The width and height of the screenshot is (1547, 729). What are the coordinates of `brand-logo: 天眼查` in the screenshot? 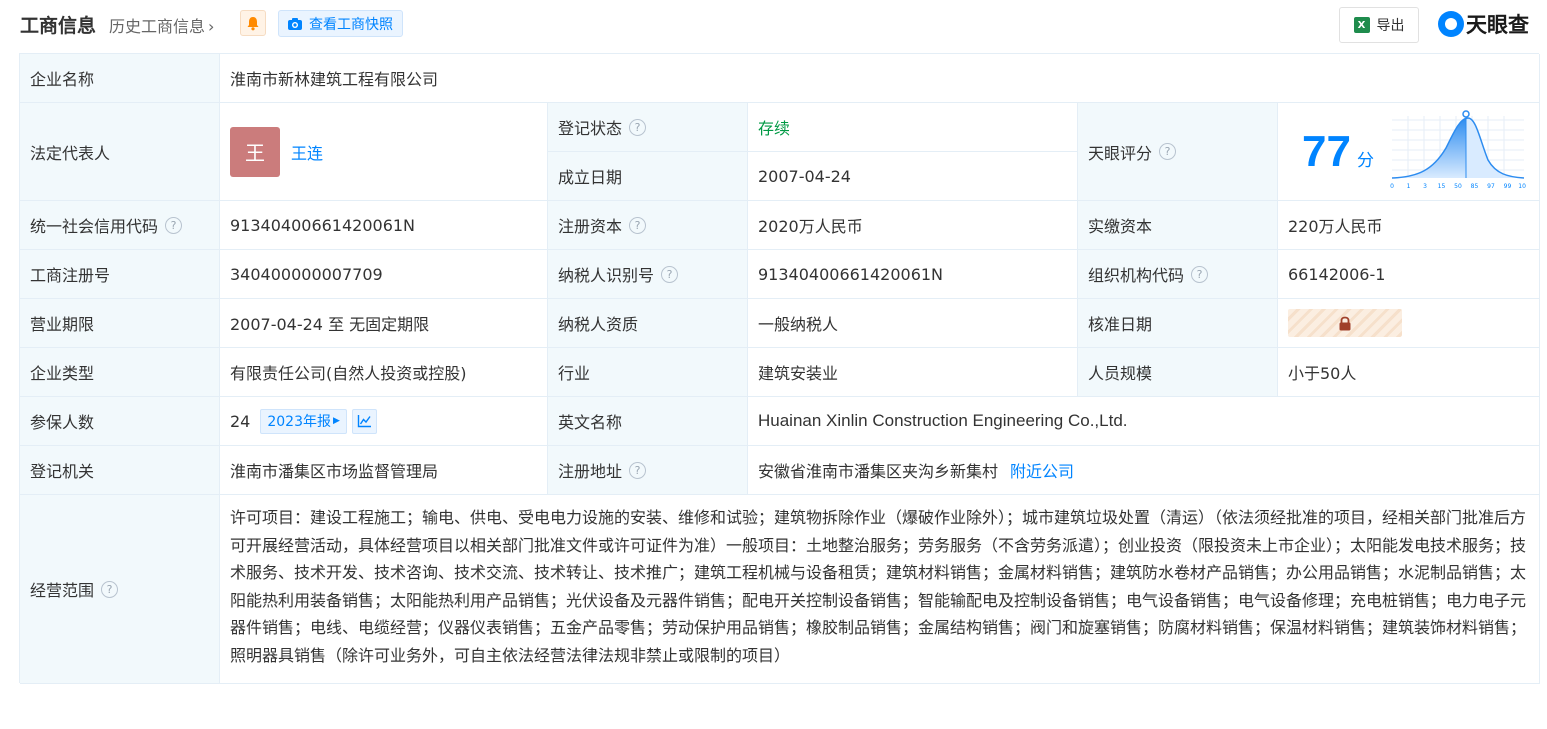 It's located at (1483, 24).